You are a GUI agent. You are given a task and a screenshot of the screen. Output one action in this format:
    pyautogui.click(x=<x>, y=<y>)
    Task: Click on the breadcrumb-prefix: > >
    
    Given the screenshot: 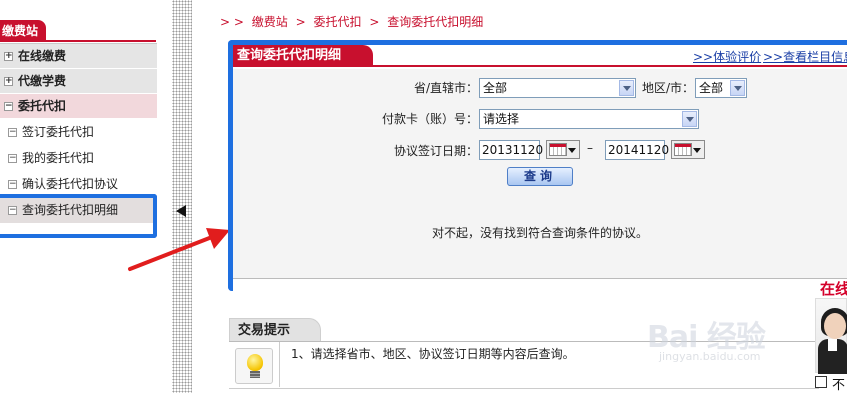 What is the action you would take?
    pyautogui.click(x=232, y=22)
    